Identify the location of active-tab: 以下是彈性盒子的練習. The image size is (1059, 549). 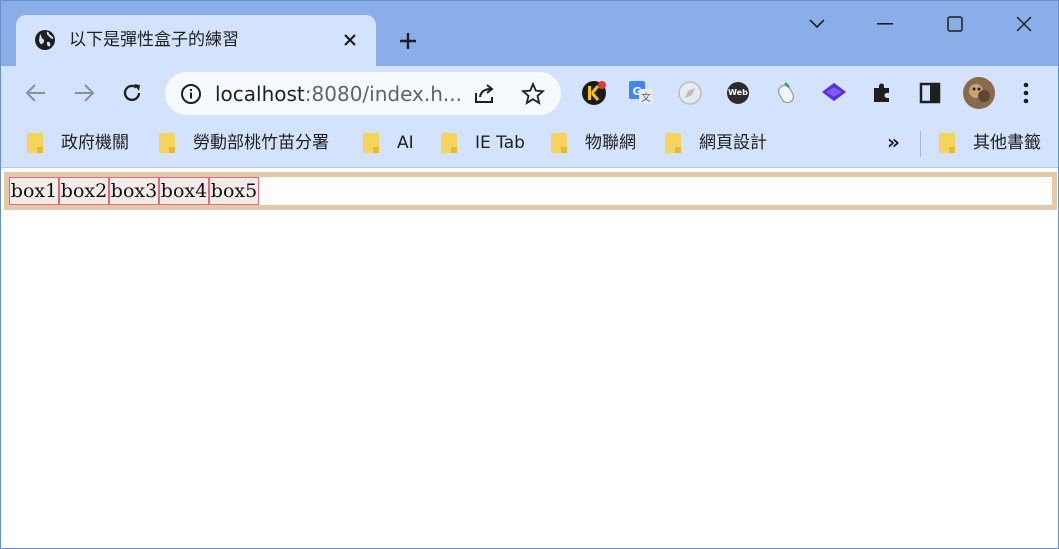
(196, 40).